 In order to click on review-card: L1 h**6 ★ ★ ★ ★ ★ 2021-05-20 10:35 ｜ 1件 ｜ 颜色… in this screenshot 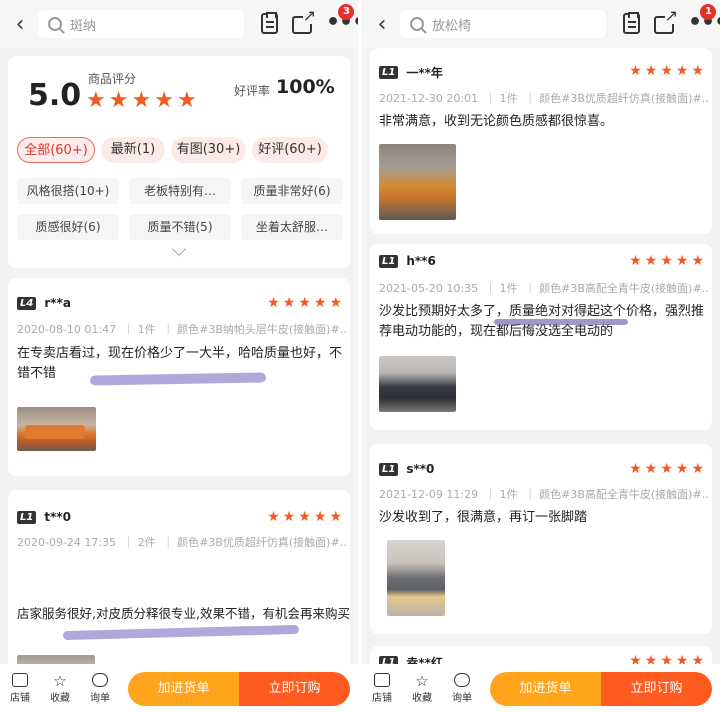, I will do `click(541, 337)`.